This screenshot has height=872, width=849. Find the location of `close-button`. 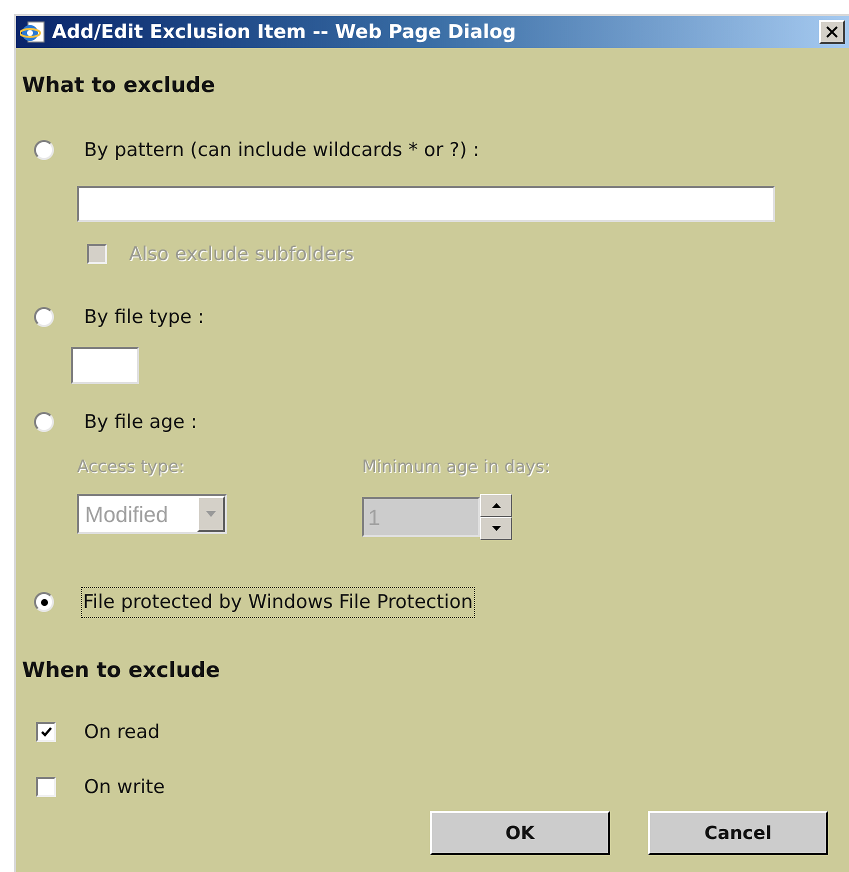

close-button is located at coordinates (832, 32).